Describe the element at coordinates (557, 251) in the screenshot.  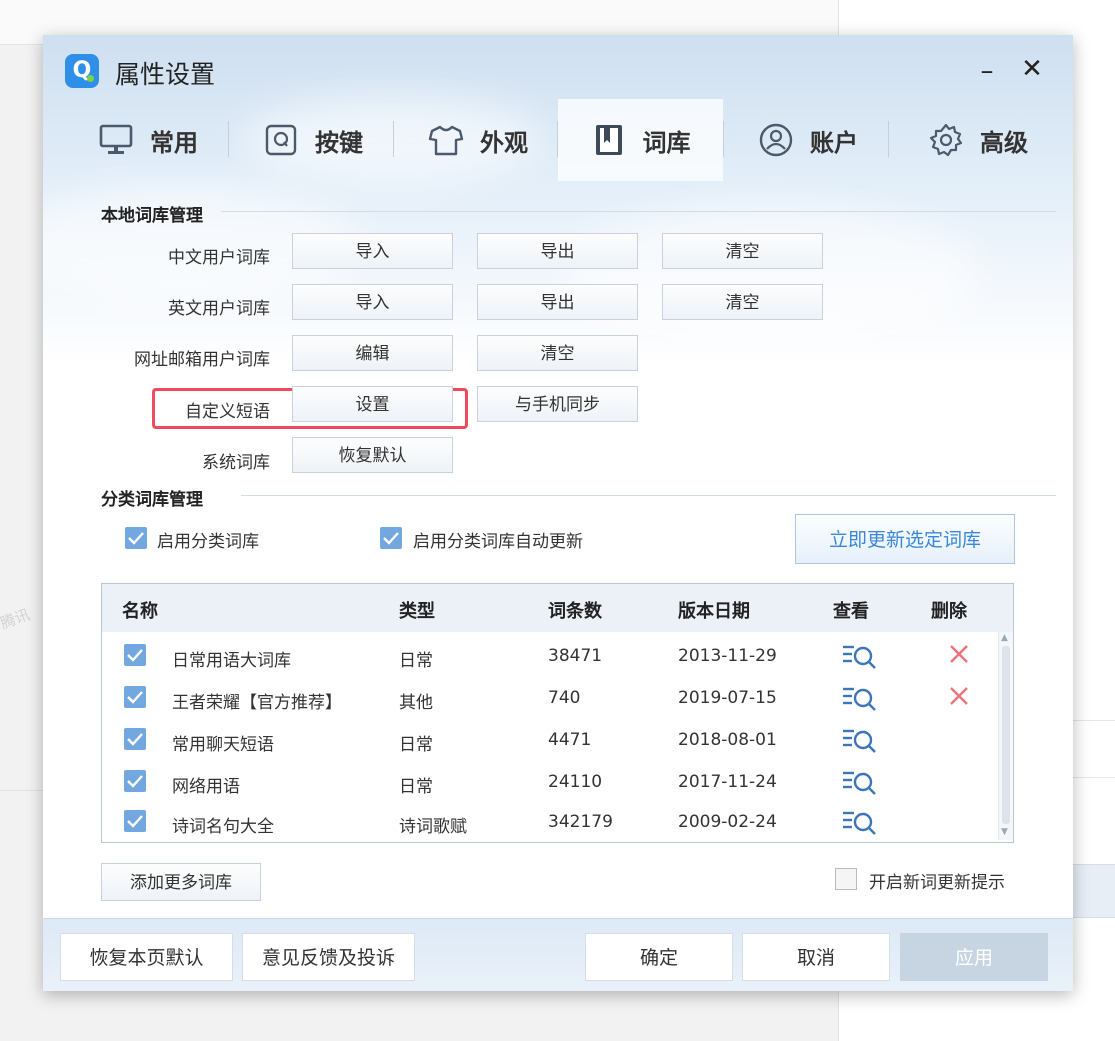
I see `chinese-export-button: 导出` at that location.